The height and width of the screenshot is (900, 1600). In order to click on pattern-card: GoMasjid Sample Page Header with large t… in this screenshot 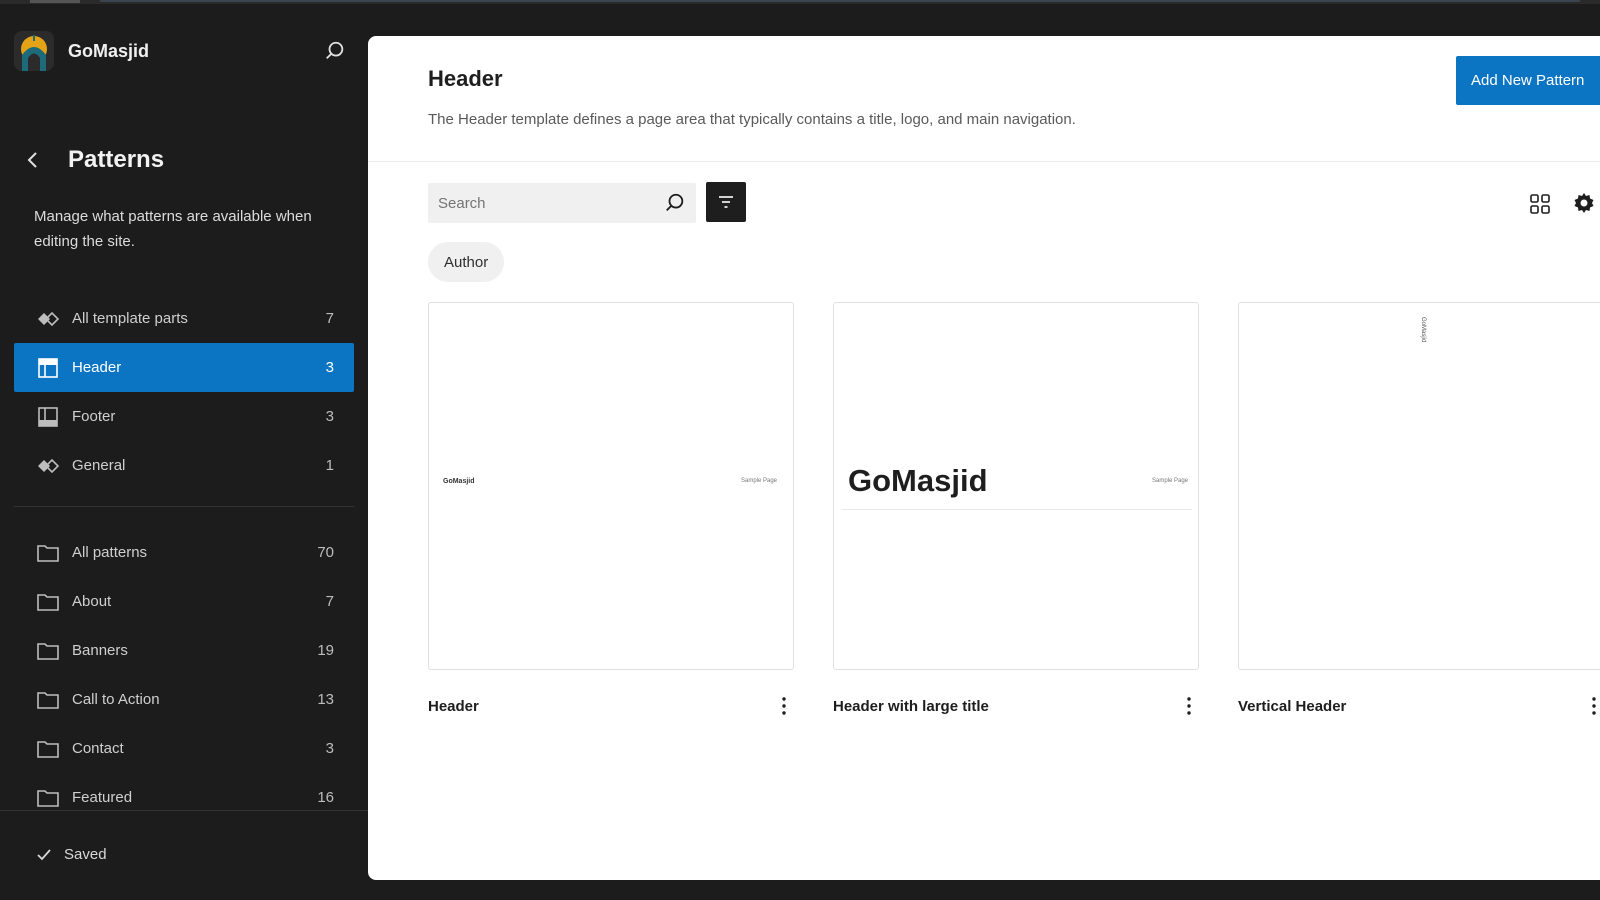, I will do `click(1016, 508)`.